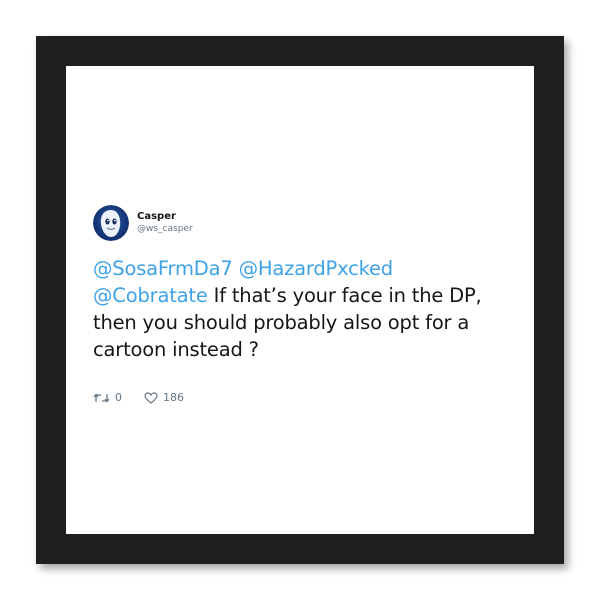 The image size is (600, 600). Describe the element at coordinates (303, 397) in the screenshot. I see `tweet-actions: 0 186` at that location.